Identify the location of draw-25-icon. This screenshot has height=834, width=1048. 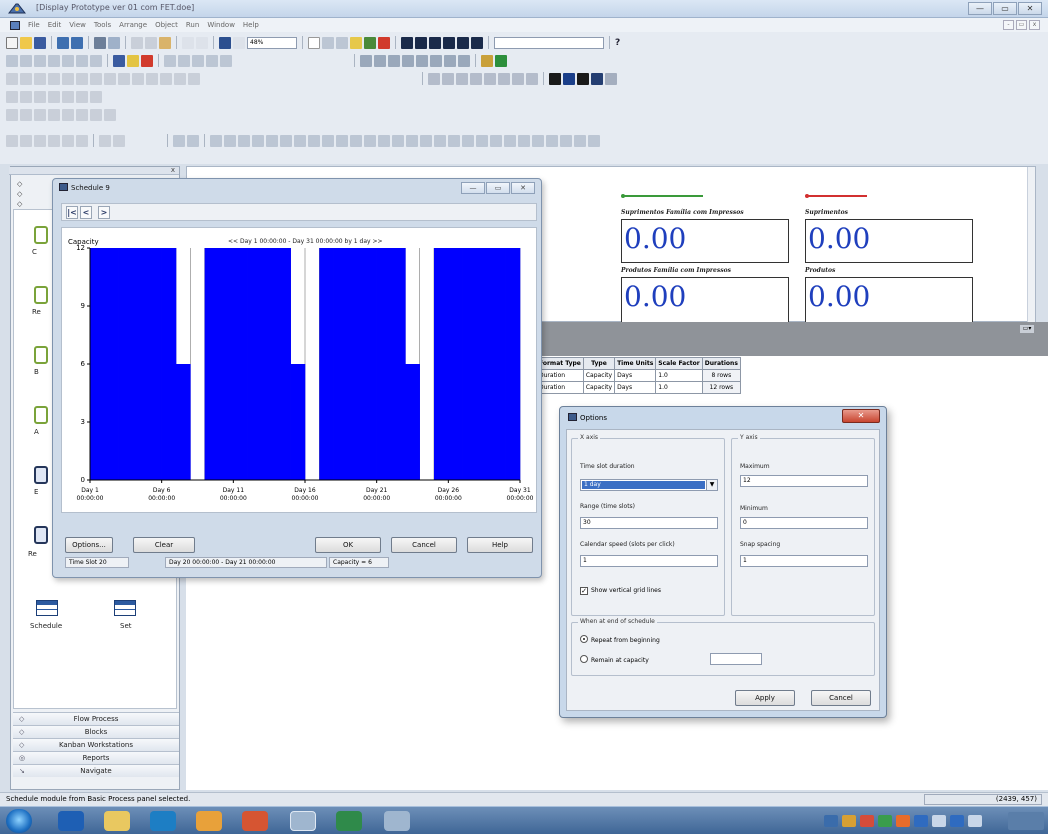
(524, 140).